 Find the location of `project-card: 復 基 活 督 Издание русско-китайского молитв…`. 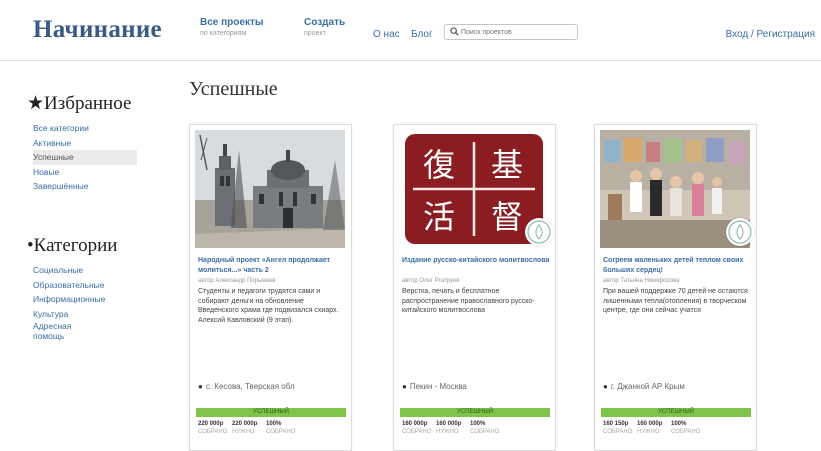

project-card: 復 基 活 督 Издание русско-китайского молитв… is located at coordinates (474, 287).